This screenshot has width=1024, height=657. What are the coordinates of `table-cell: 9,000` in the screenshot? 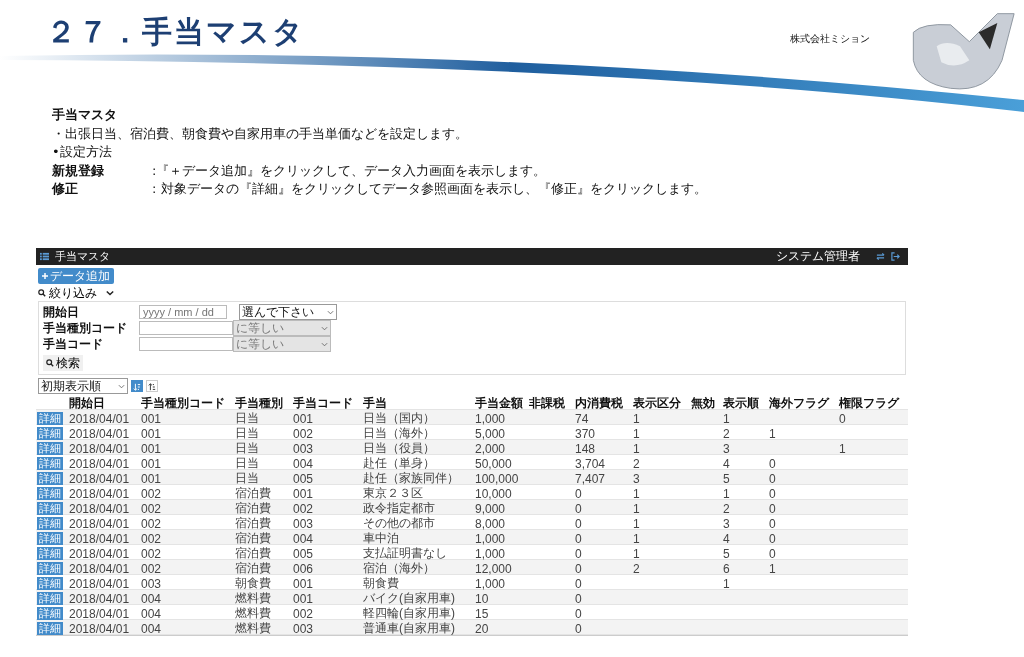 It's located at (490, 508).